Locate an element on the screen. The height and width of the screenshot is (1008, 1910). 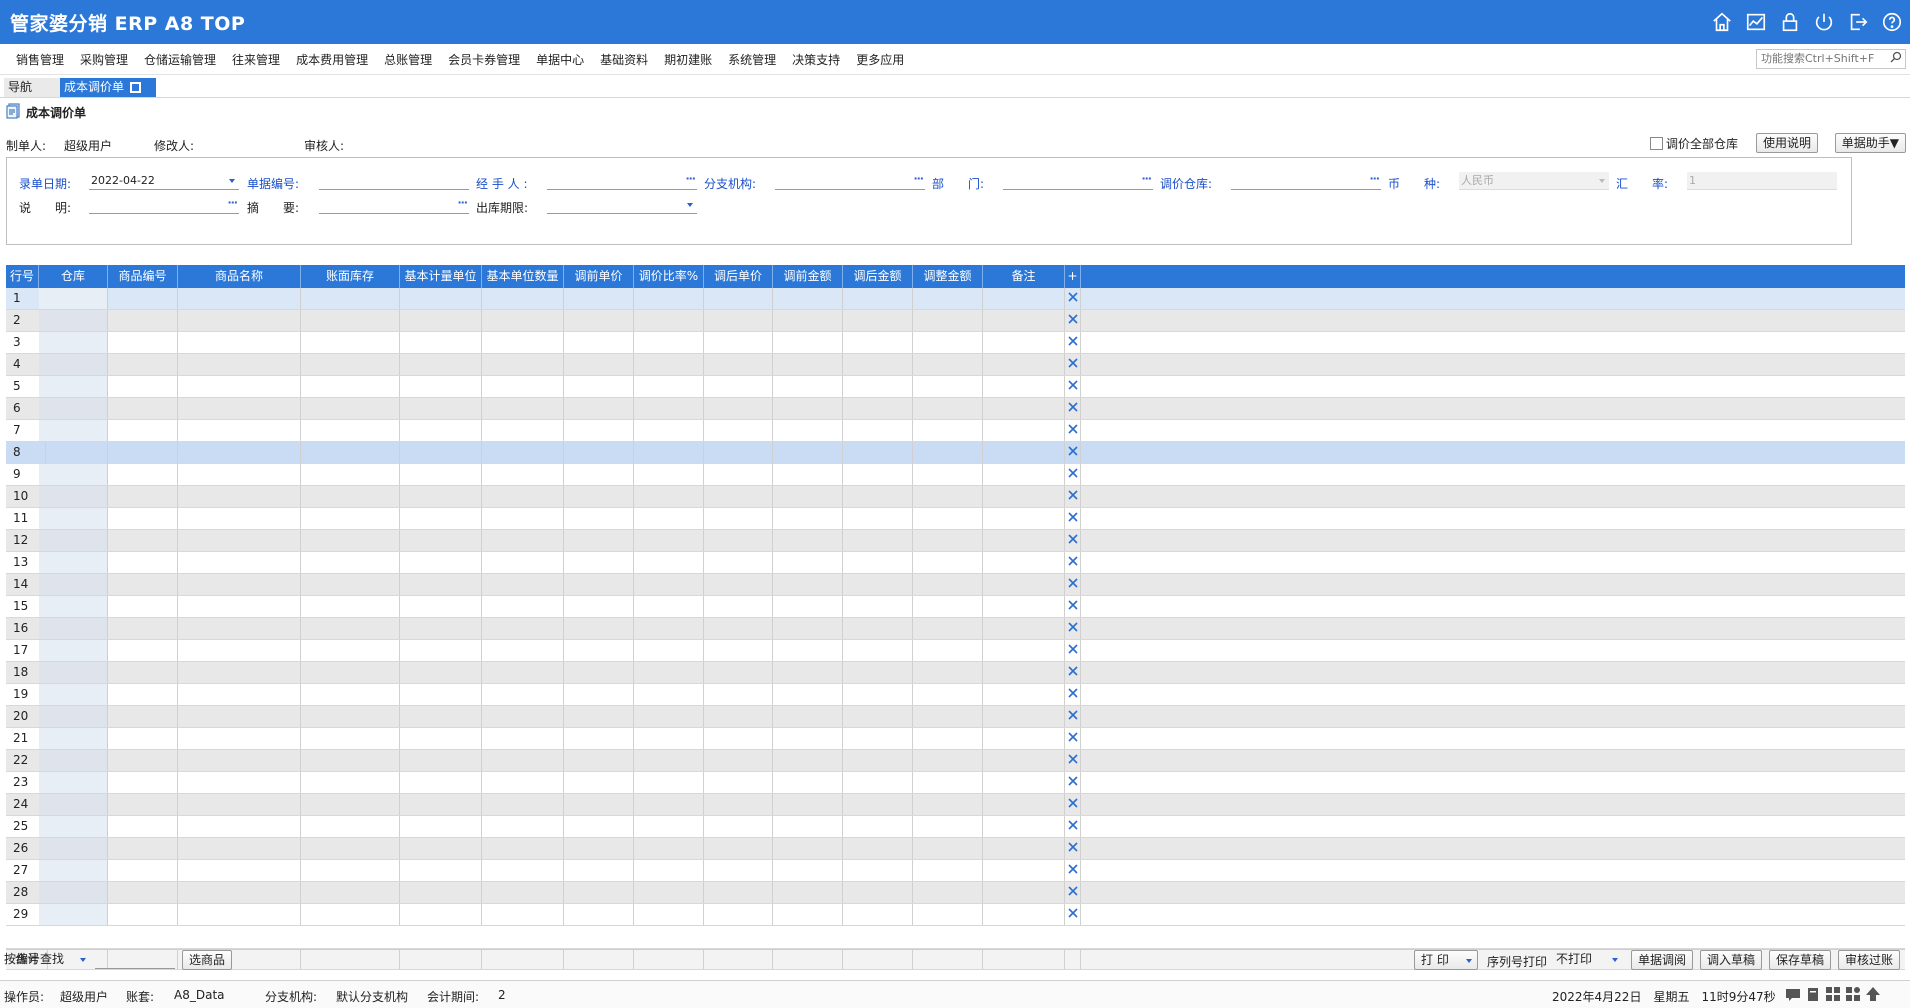
function-search is located at coordinates (1831, 59).